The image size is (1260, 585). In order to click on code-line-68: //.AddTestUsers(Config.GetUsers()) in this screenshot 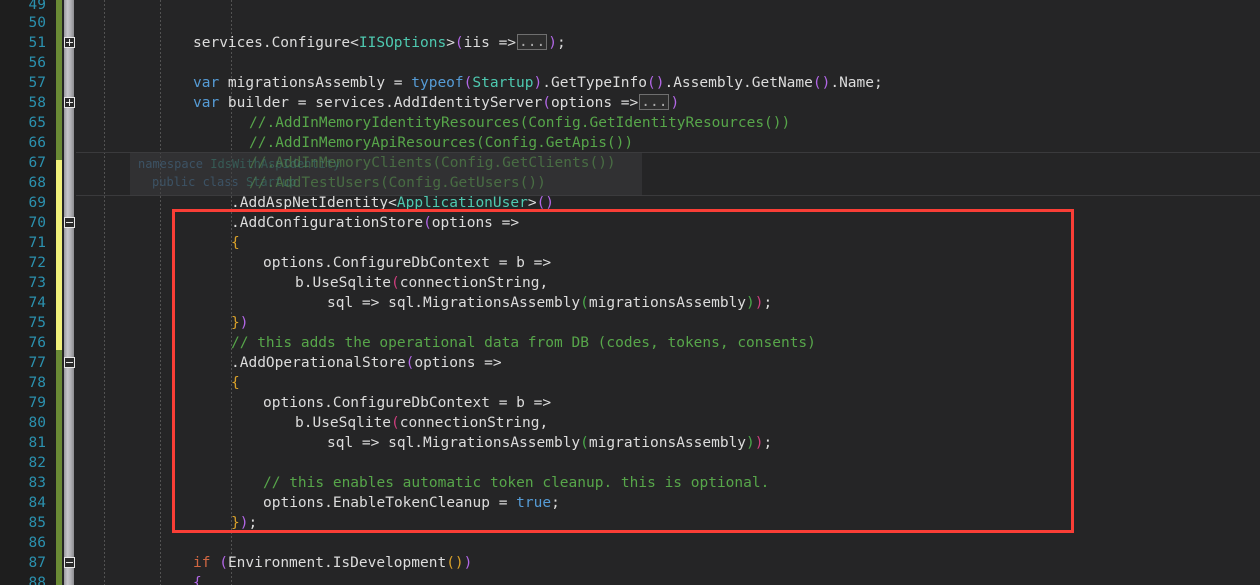, I will do `click(397, 183)`.